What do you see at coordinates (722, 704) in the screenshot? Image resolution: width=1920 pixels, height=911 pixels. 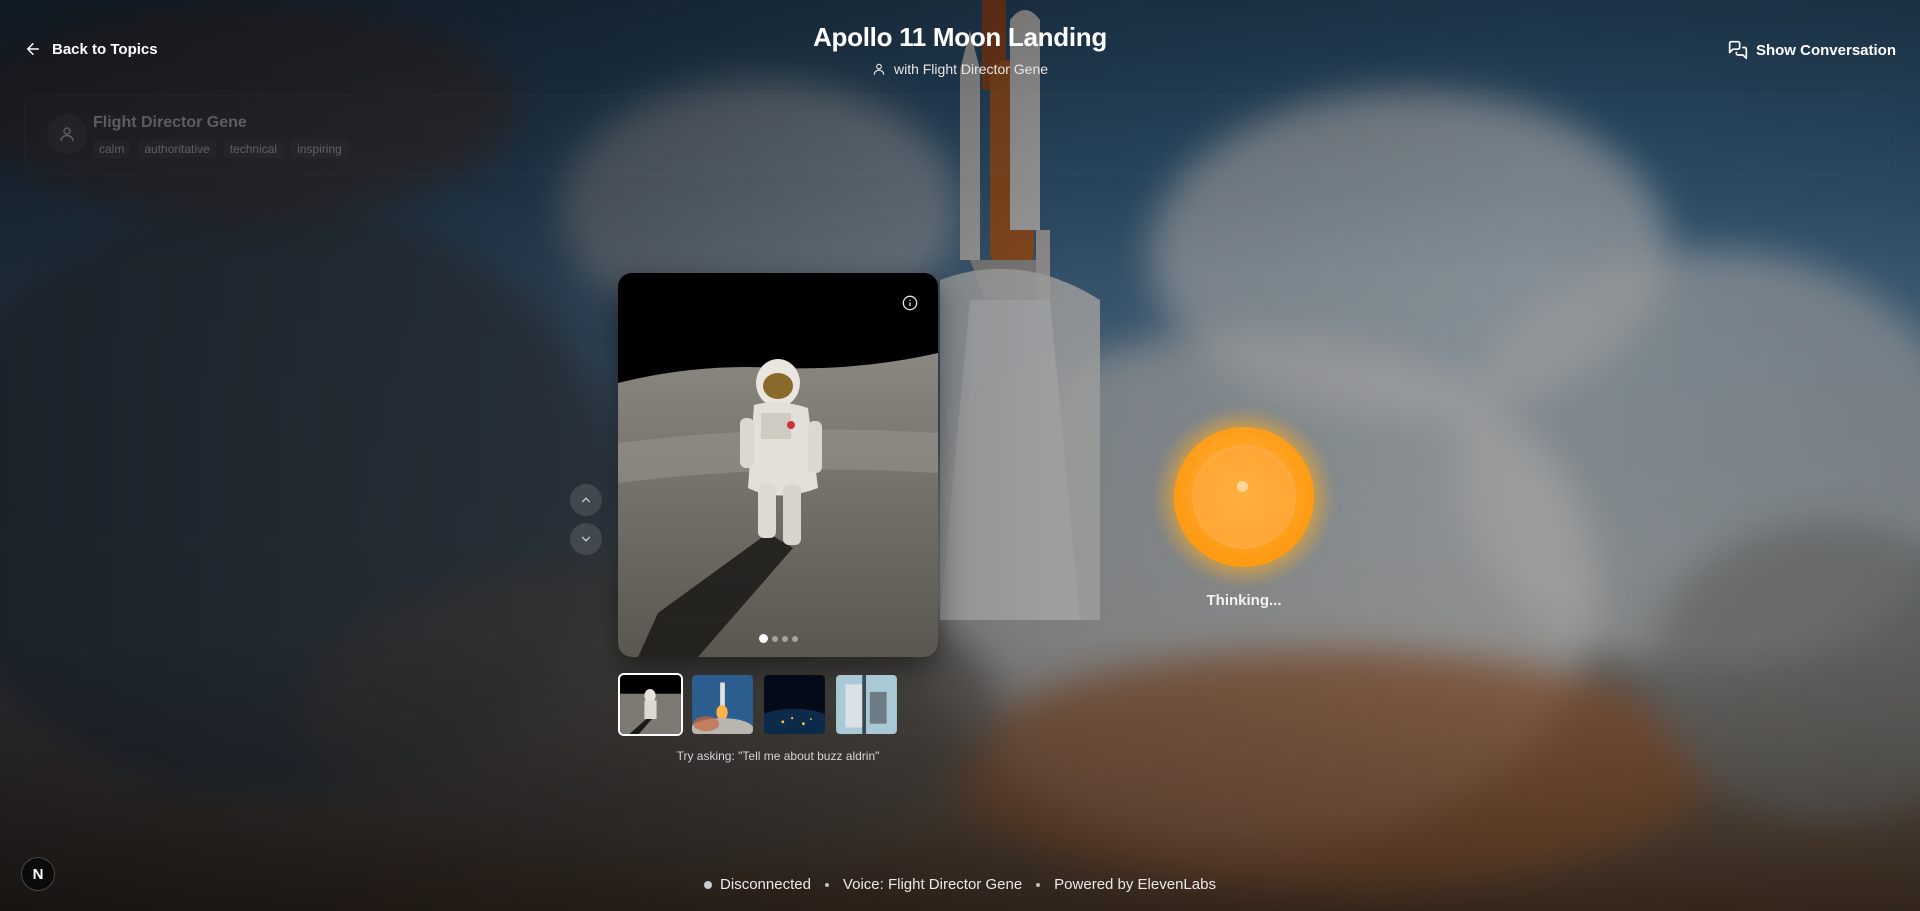 I see `thumbnail-rocket-launch` at bounding box center [722, 704].